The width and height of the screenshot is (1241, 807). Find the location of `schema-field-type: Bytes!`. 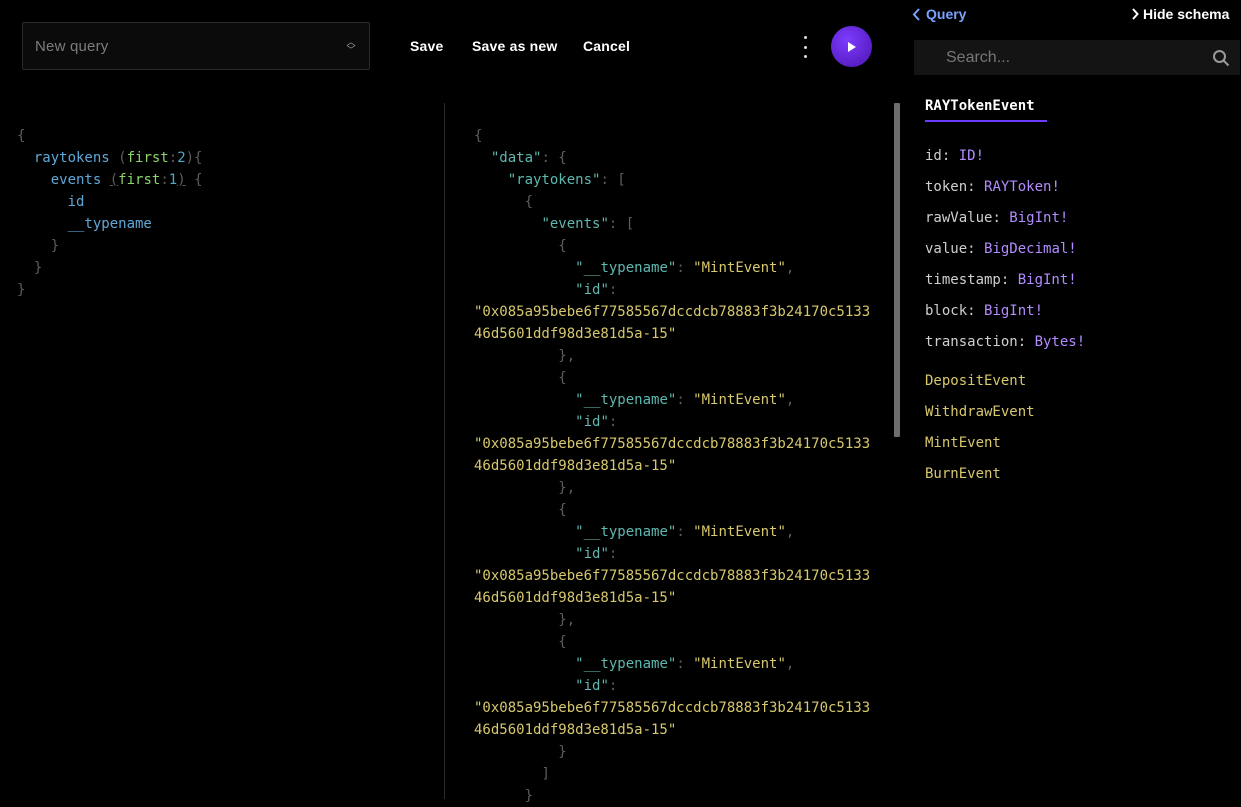

schema-field-type: Bytes! is located at coordinates (1060, 342).